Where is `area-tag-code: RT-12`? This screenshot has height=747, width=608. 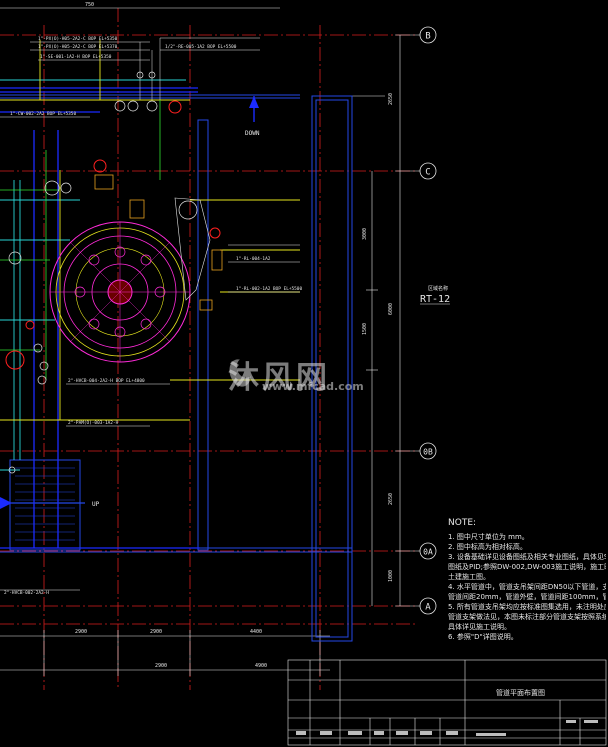 area-tag-code: RT-12 is located at coordinates (435, 299).